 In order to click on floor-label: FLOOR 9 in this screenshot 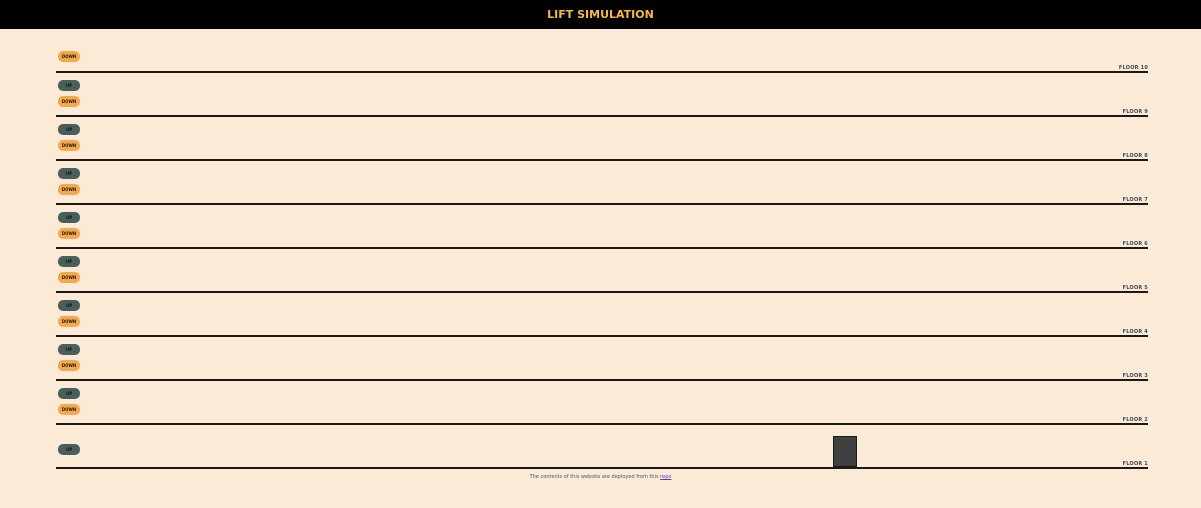, I will do `click(1135, 112)`.